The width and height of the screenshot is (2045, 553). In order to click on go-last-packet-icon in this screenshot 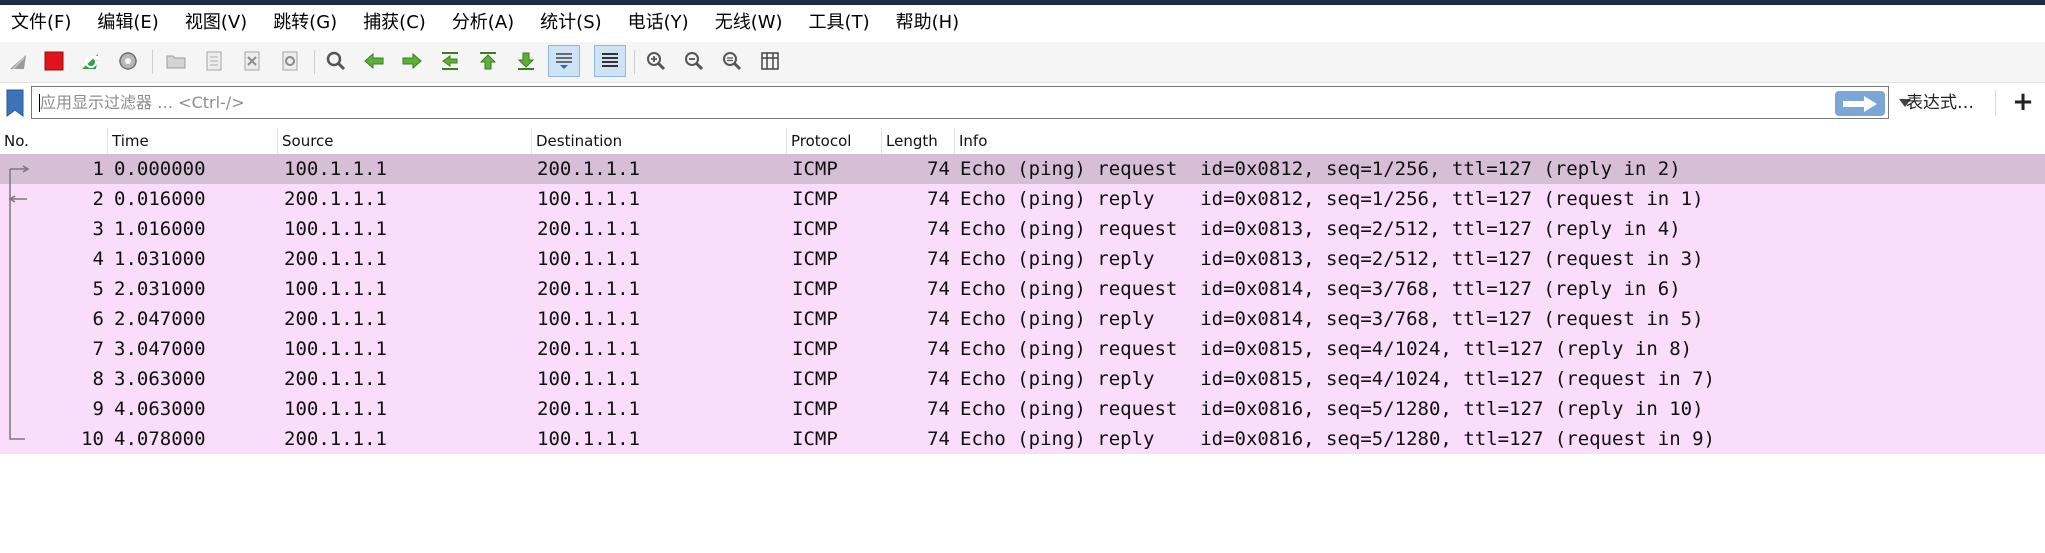, I will do `click(526, 61)`.